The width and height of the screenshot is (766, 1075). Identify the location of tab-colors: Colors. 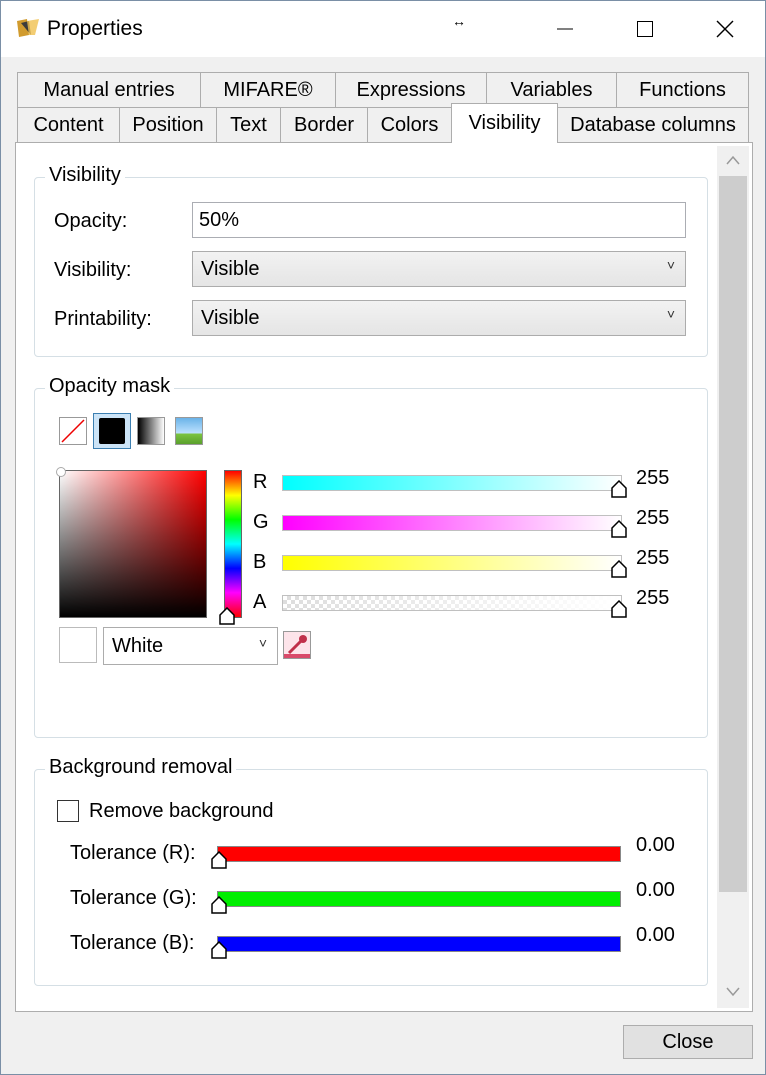
(409, 125).